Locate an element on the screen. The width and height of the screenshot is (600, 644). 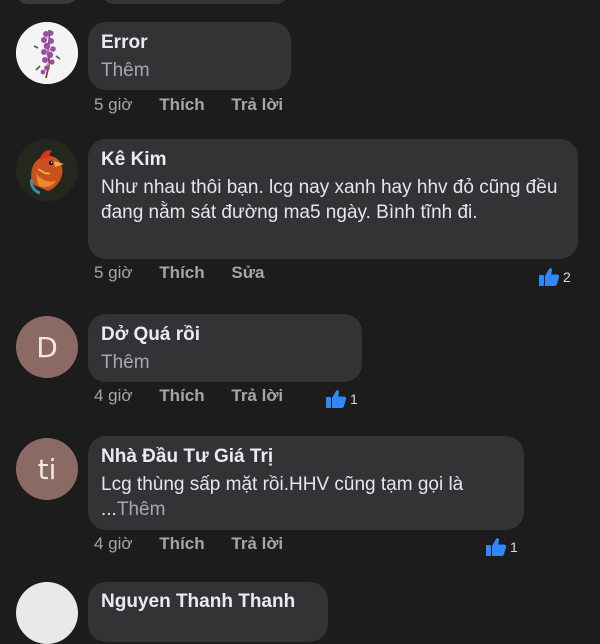
avatar-initial: D is located at coordinates (47, 347).